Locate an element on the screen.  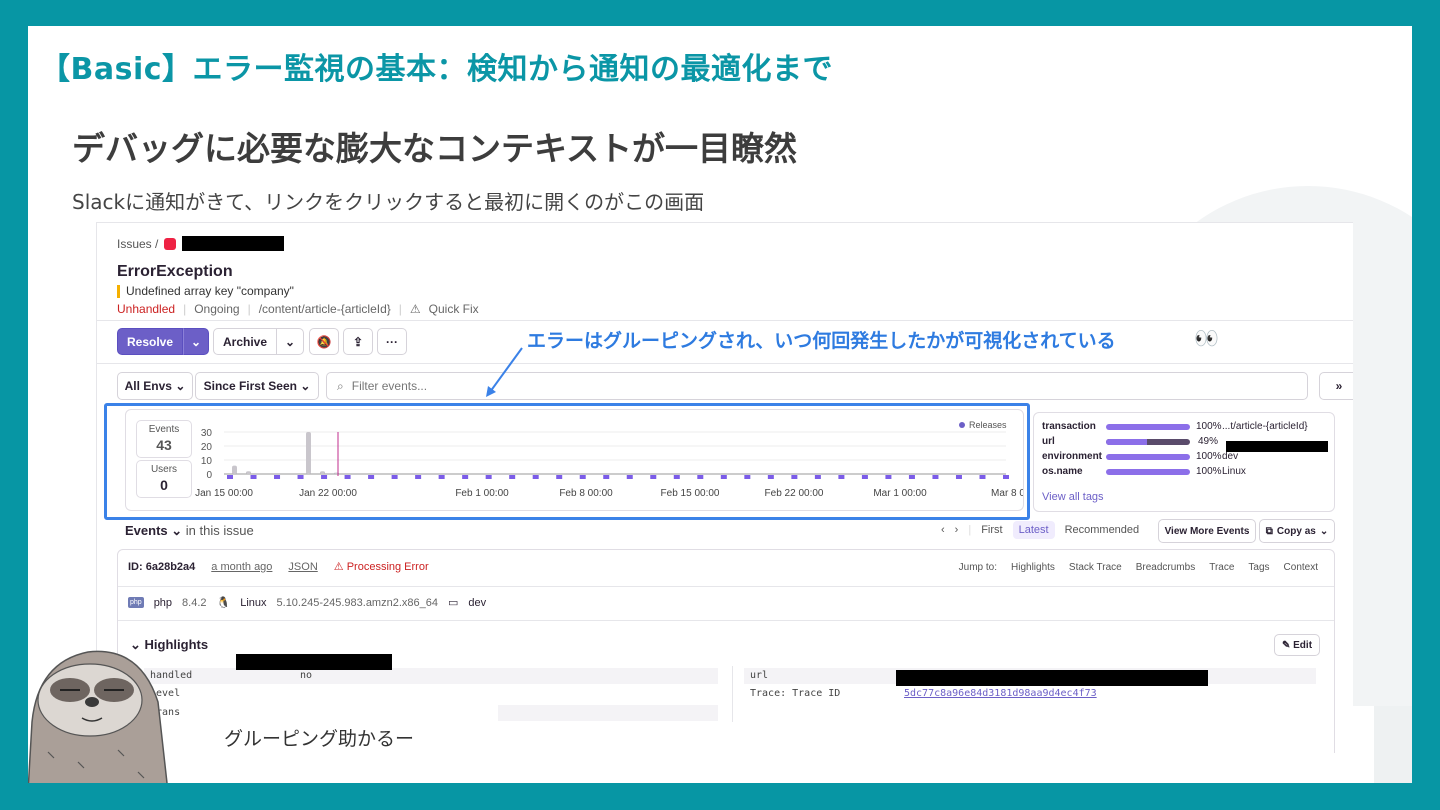
annotation-text: エラーはグルーピングされ、いつ何回発生したかが可視化されている is located at coordinates (821, 341).